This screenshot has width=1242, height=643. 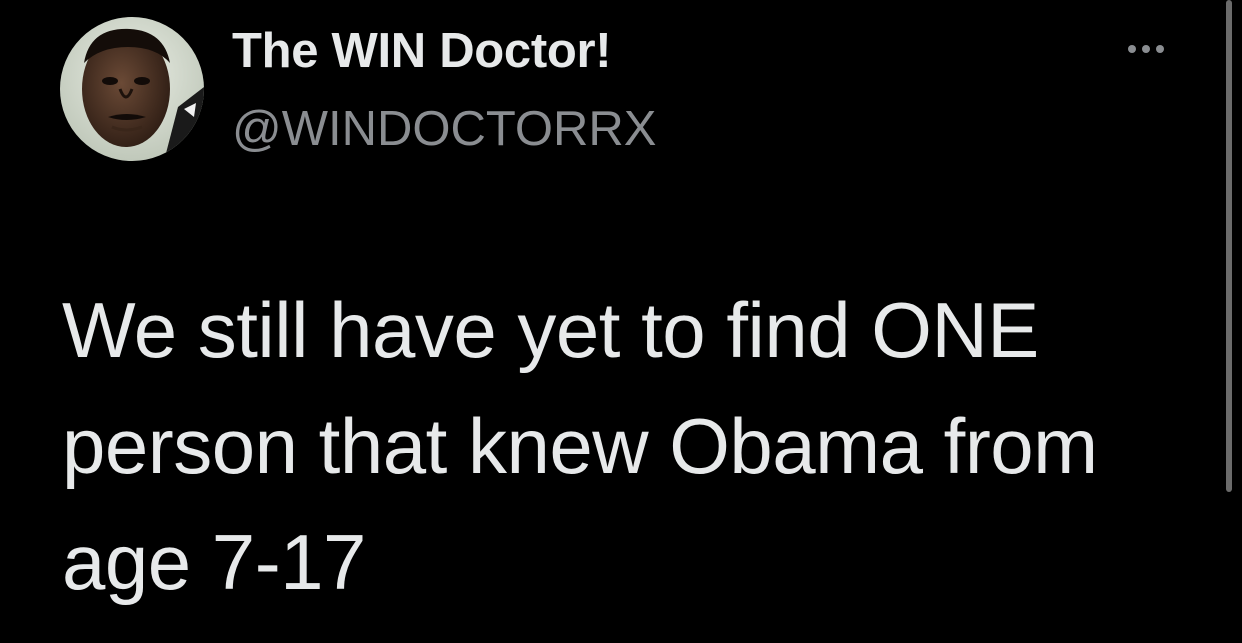 I want to click on scrollbar, so click(x=1229, y=246).